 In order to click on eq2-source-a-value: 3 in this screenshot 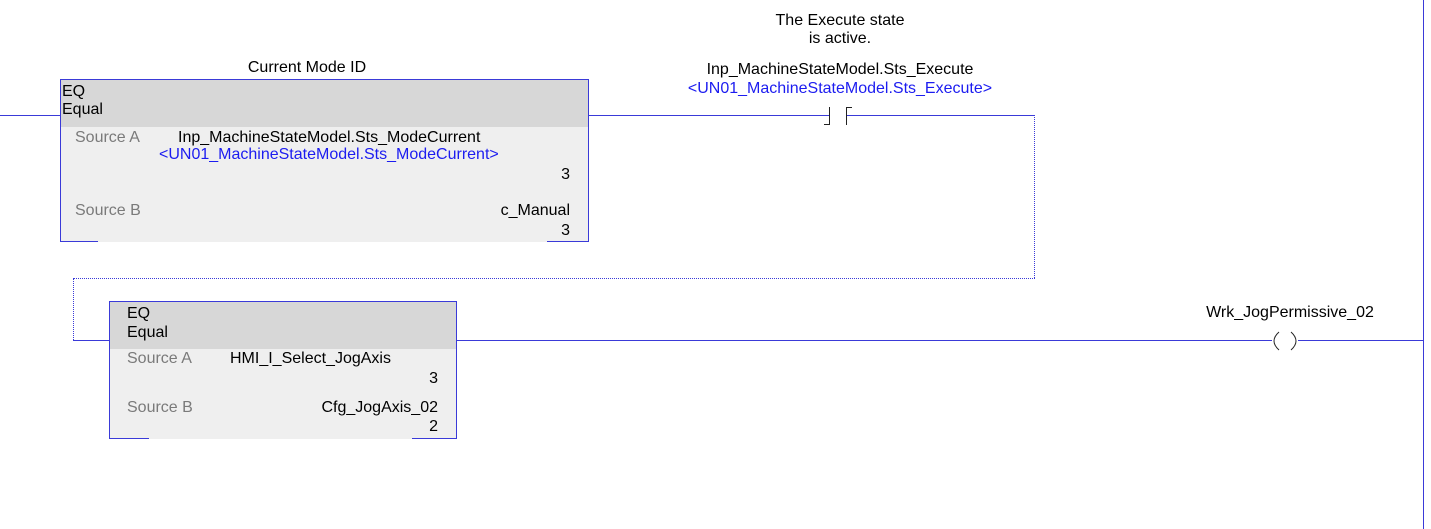, I will do `click(433, 378)`.